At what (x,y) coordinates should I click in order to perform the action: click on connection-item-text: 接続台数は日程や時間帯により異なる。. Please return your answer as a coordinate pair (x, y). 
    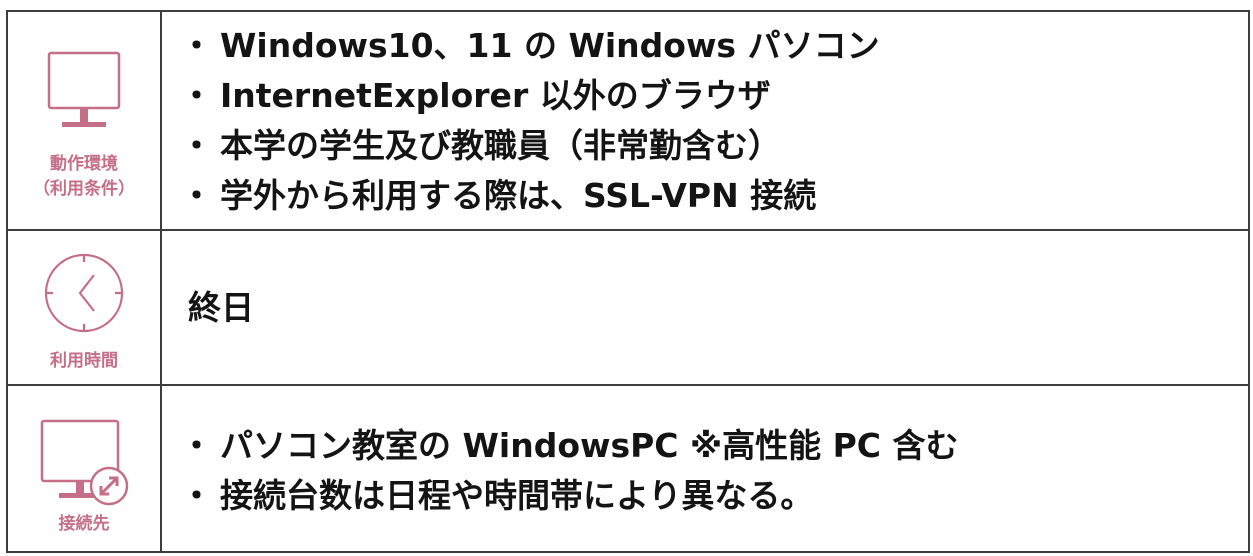
    Looking at the image, I should click on (517, 495).